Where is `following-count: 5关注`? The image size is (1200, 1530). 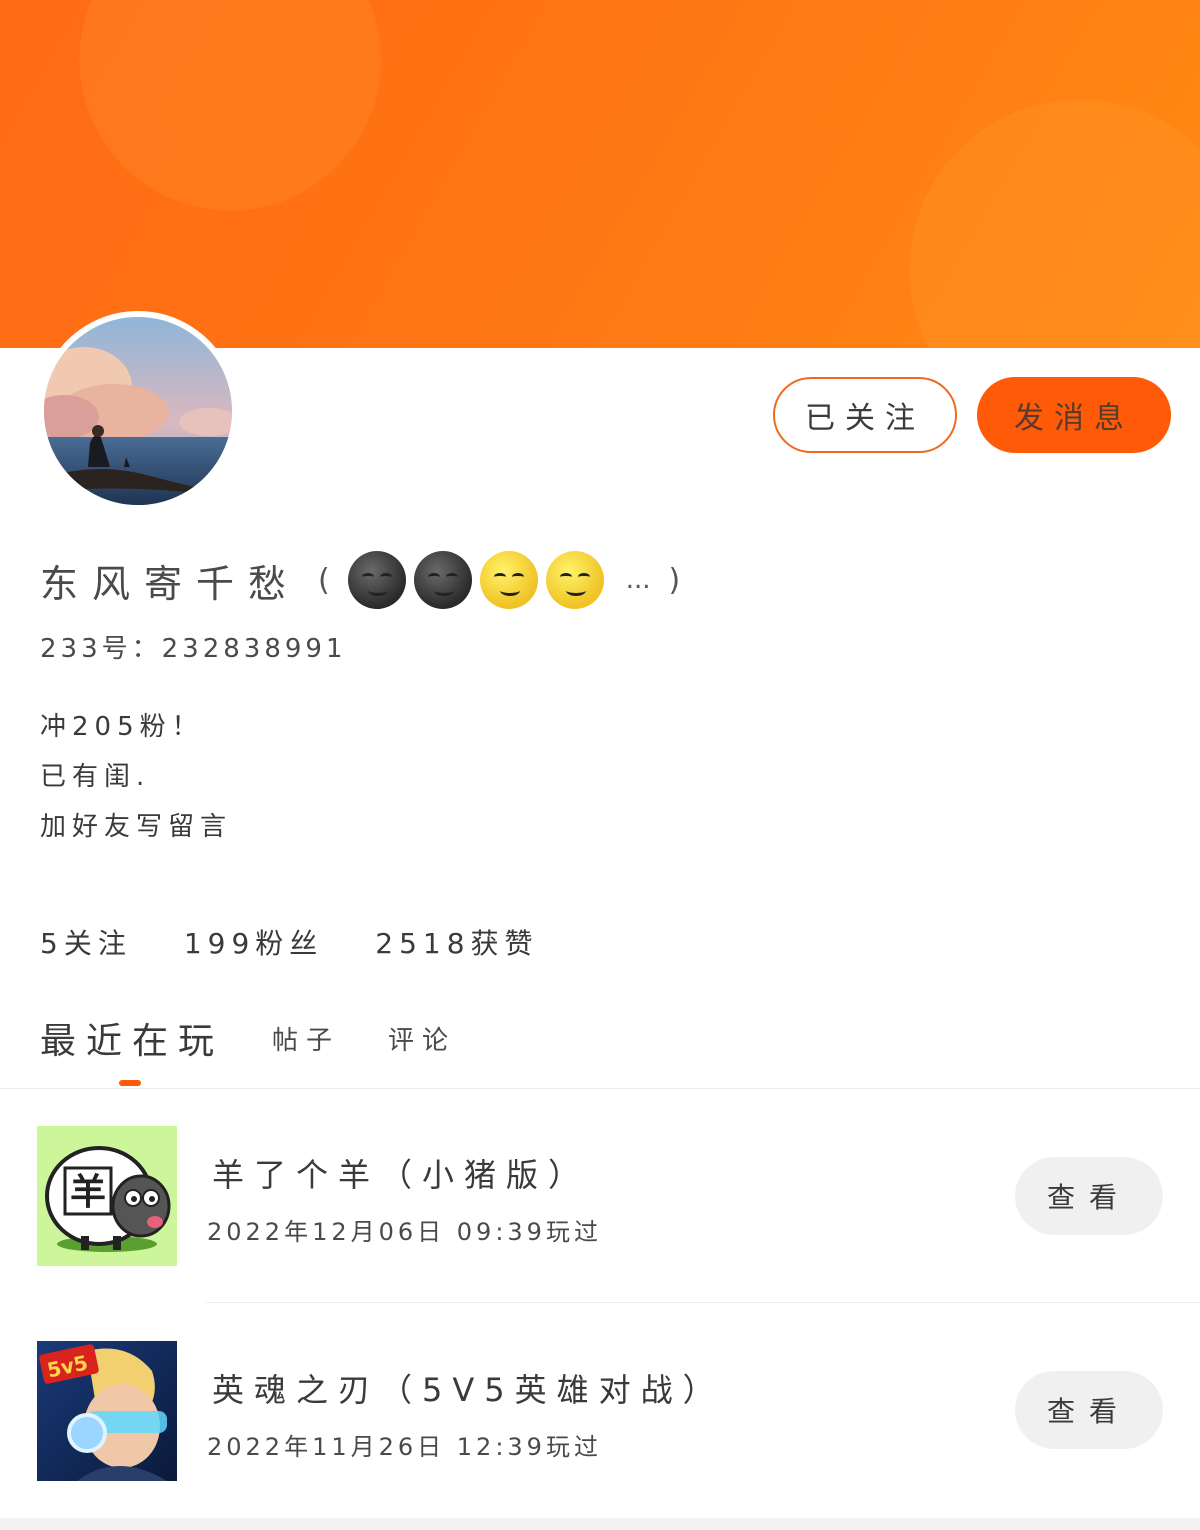
following-count: 5关注 is located at coordinates (86, 942).